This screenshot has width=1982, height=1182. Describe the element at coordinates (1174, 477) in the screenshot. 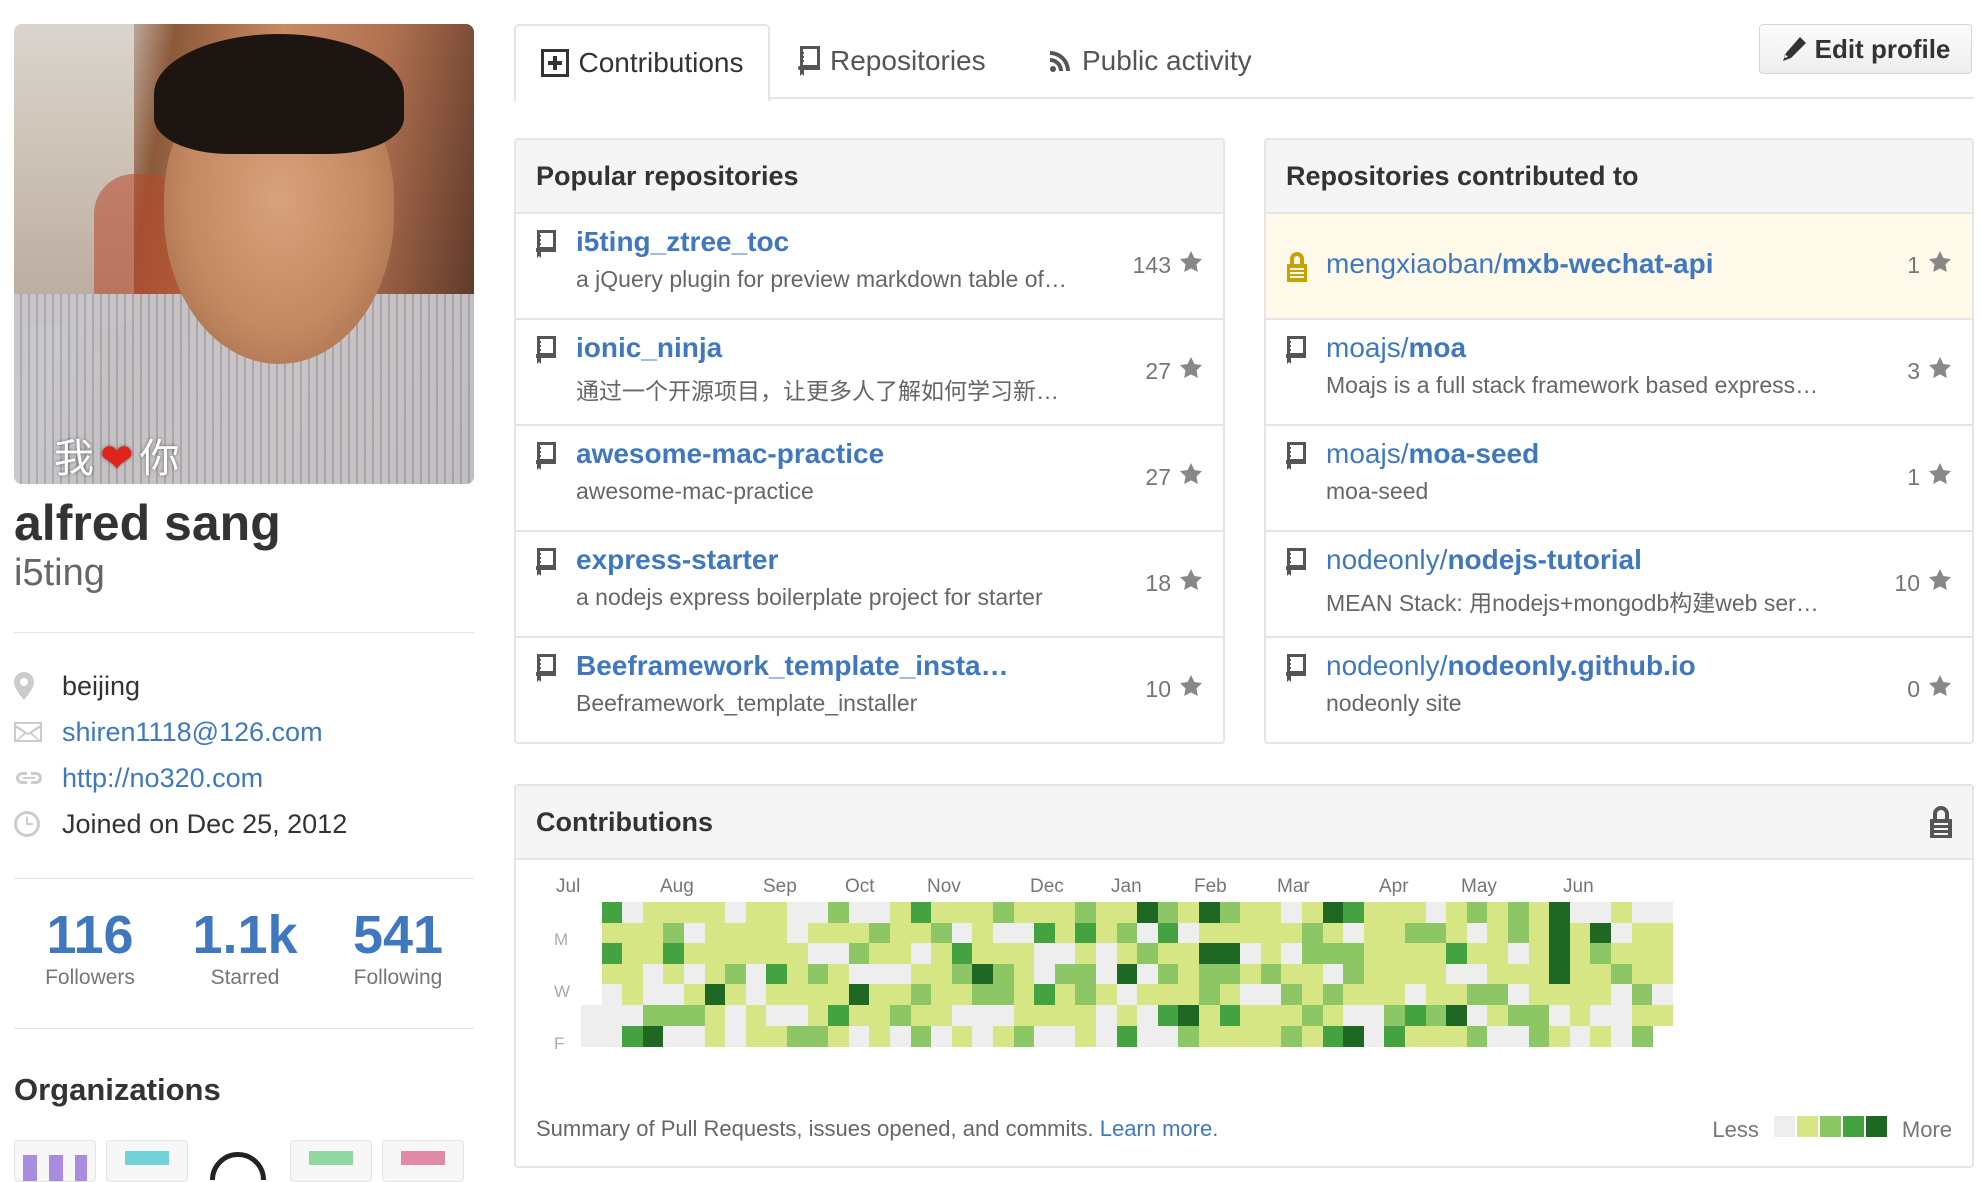

I see `star-count: 27` at that location.